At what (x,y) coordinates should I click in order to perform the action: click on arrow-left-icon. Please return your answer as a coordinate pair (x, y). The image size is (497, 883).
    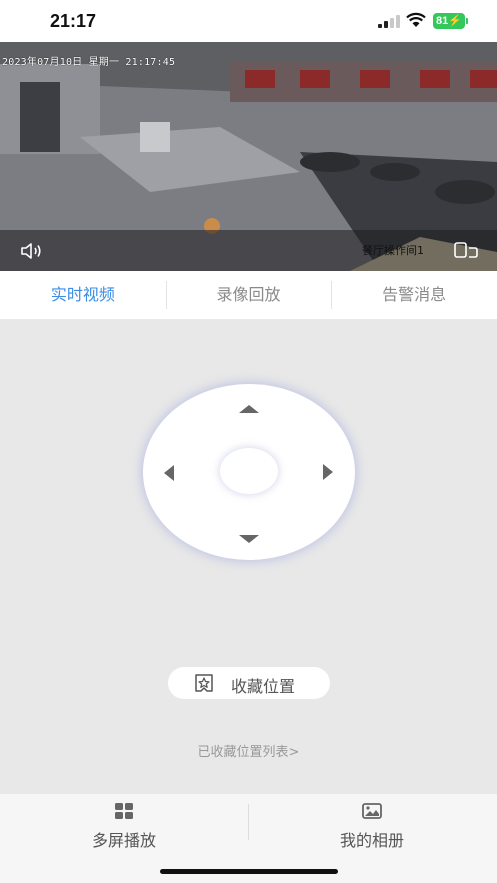
    Looking at the image, I should click on (169, 473).